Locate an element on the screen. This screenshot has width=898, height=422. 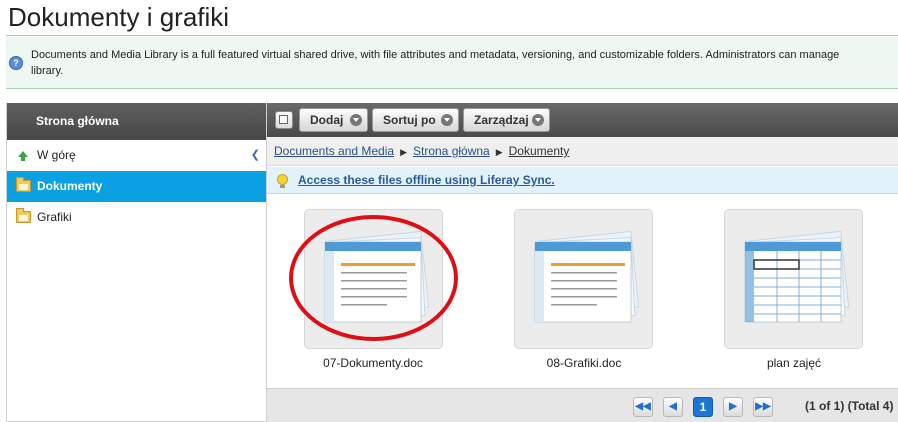
chevron-left-icon: ❮ is located at coordinates (255, 155).